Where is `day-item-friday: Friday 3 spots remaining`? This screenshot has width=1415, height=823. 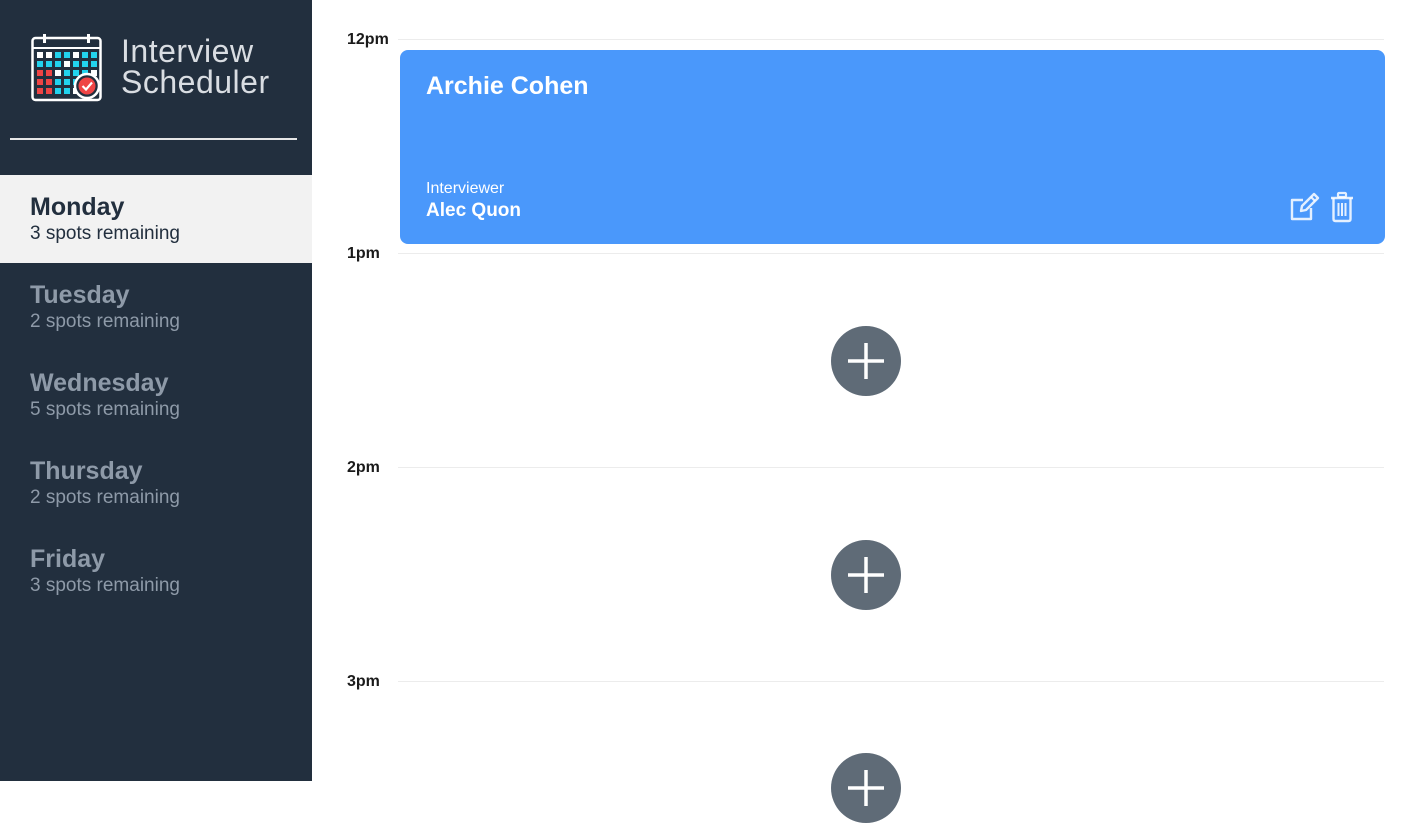 day-item-friday: Friday 3 spots remaining is located at coordinates (156, 571).